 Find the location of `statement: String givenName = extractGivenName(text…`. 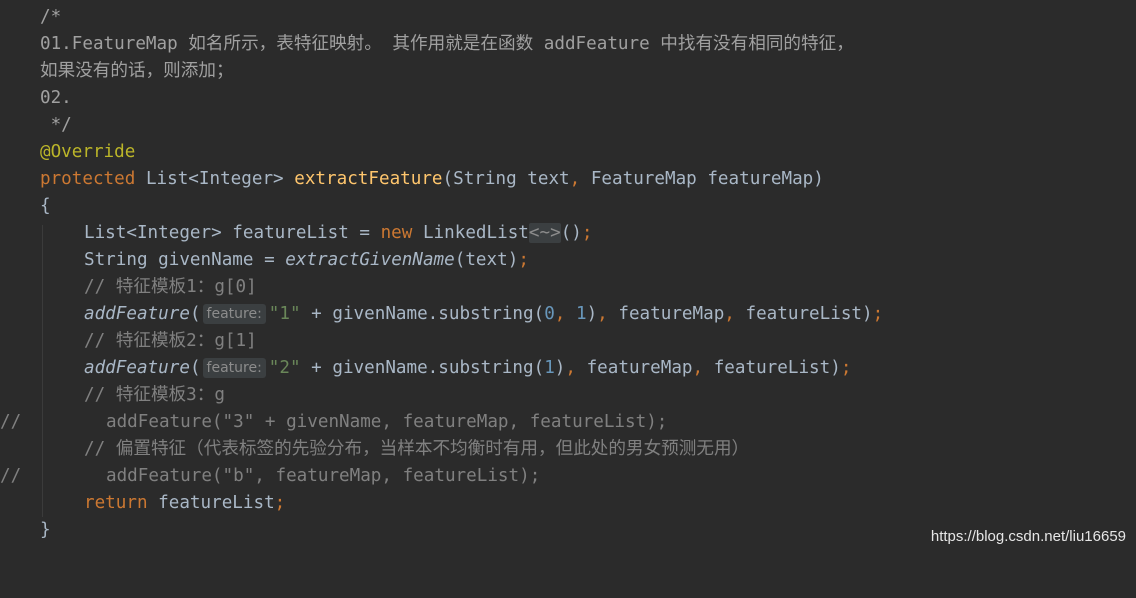

statement: String givenName = extractGivenName(text… is located at coordinates (306, 260).